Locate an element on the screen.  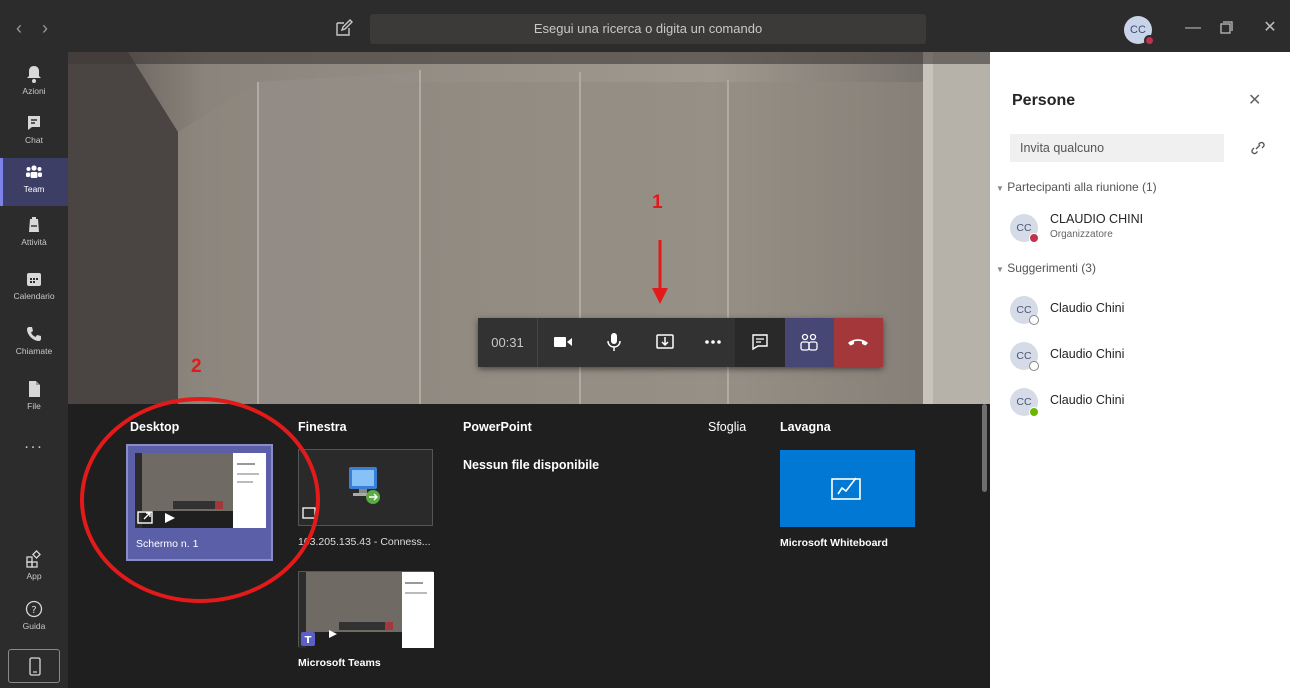
bell-icon is located at coordinates (34, 74).